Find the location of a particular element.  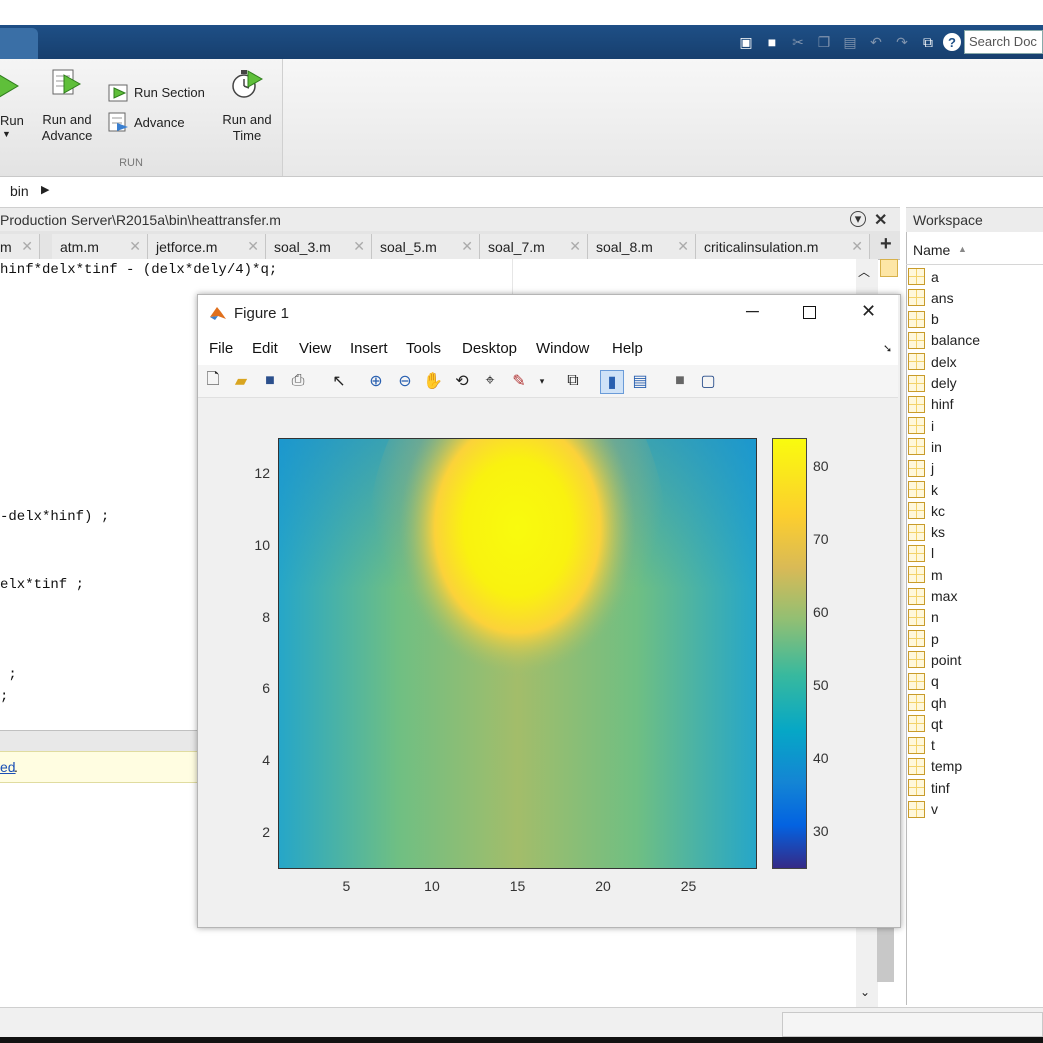

editor-tab: soal_5.m ✕ is located at coordinates (426, 246).